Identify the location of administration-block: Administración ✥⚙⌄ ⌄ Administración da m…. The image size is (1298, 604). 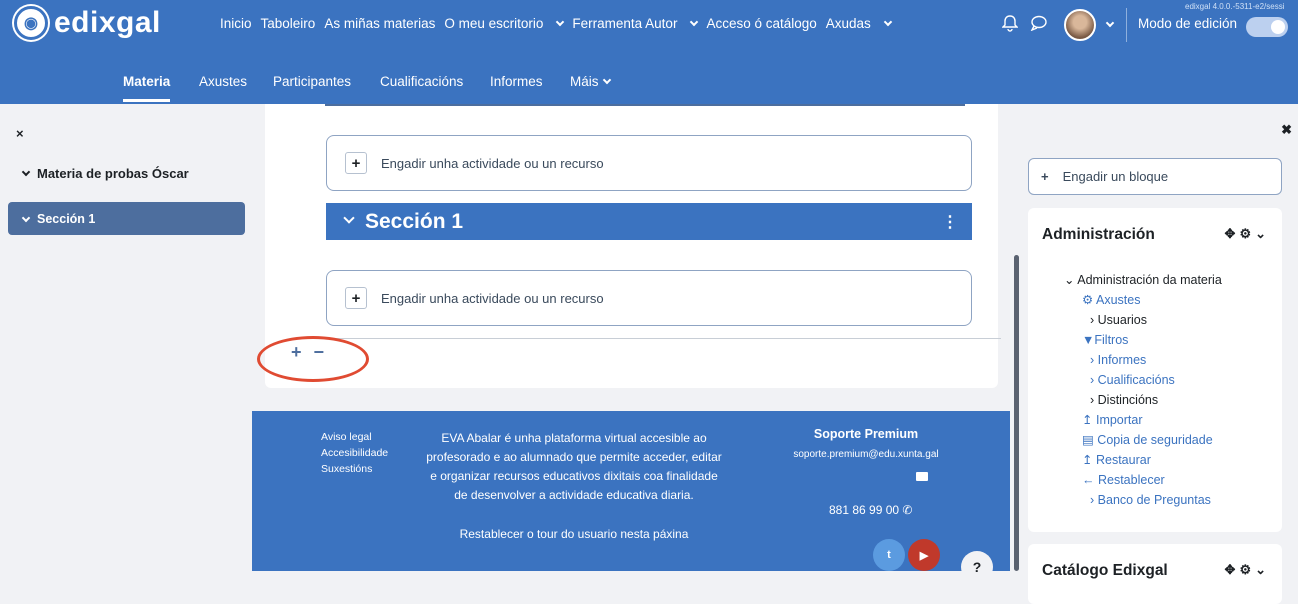
(1155, 370).